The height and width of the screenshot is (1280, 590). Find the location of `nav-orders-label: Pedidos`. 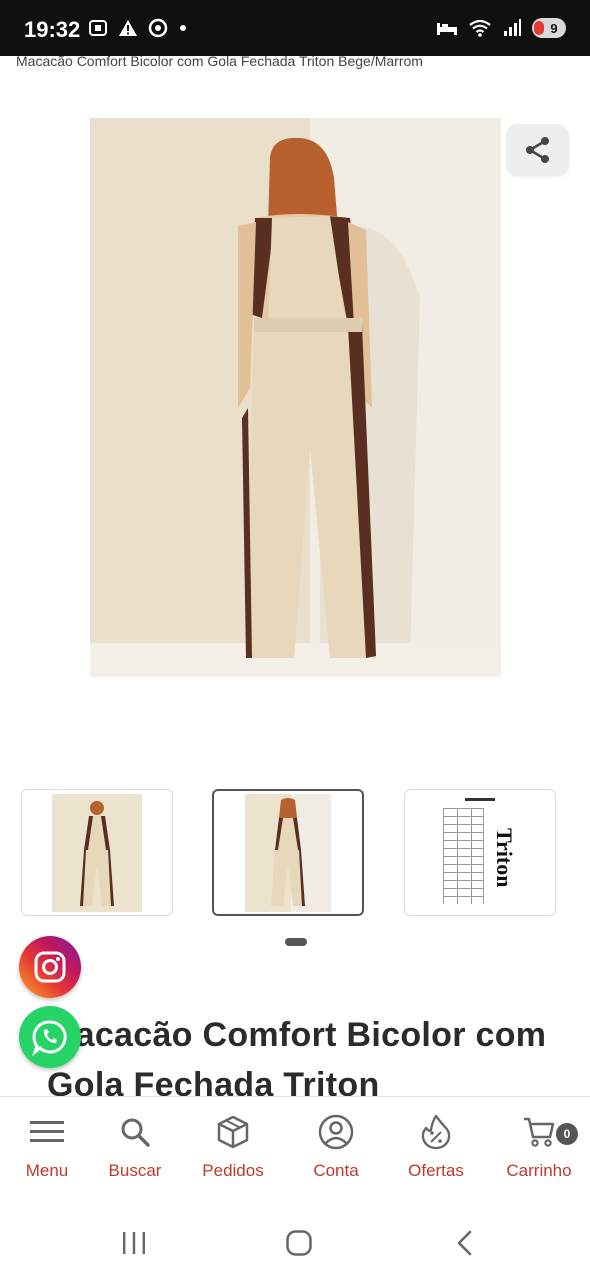

nav-orders-label: Pedidos is located at coordinates (233, 1170).